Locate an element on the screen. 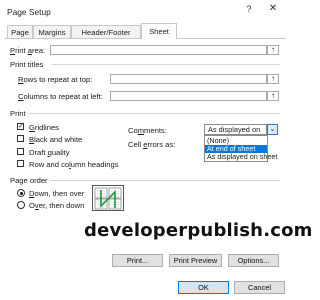 Image resolution: width=320 pixels, height=300 pixels. over-then-down-label: Over, then down is located at coordinates (57, 205).